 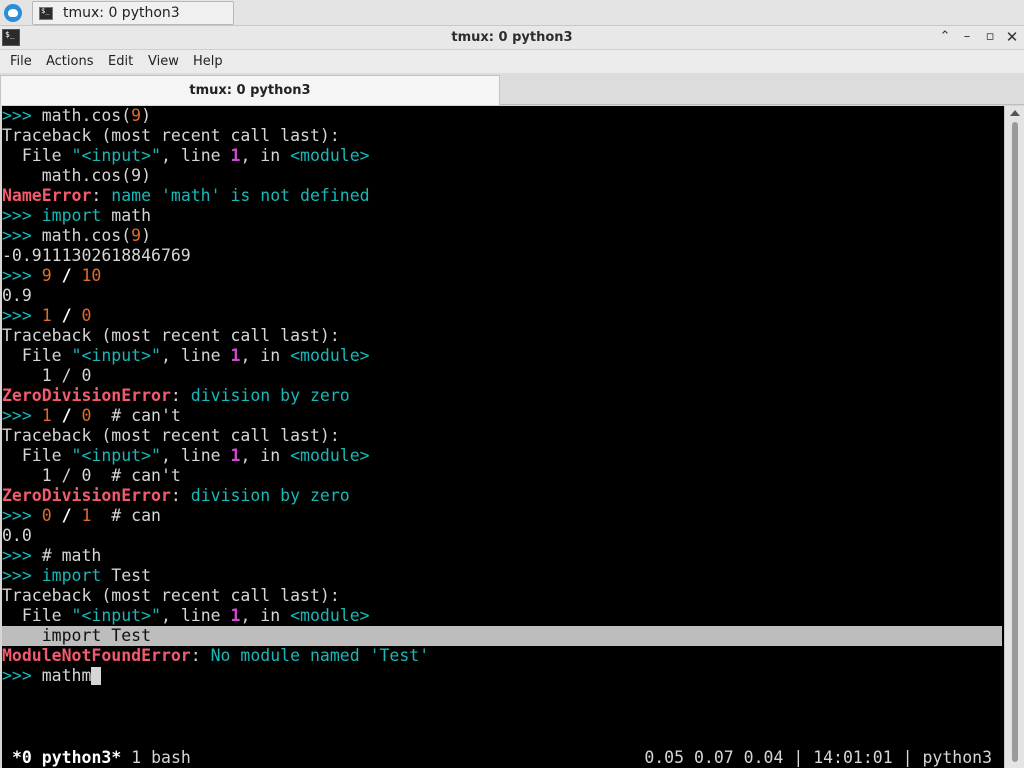 What do you see at coordinates (502, 536) in the screenshot?
I see `terminal-line: 0.0` at bounding box center [502, 536].